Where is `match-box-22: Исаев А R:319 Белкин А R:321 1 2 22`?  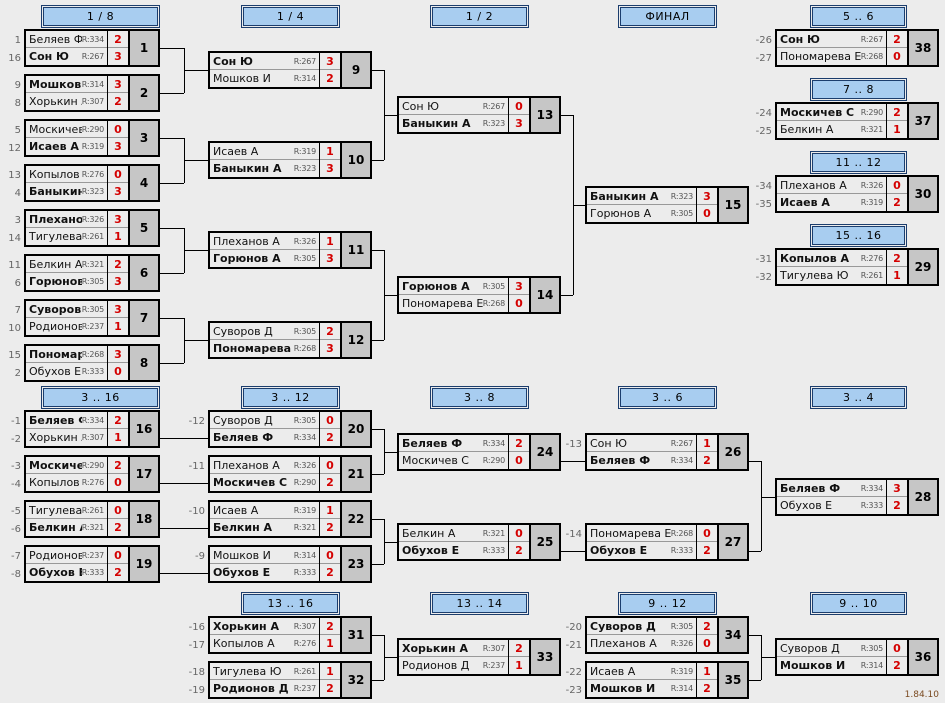
match-box-22: Исаев А R:319 Белкин А R:321 1 2 22 is located at coordinates (290, 519).